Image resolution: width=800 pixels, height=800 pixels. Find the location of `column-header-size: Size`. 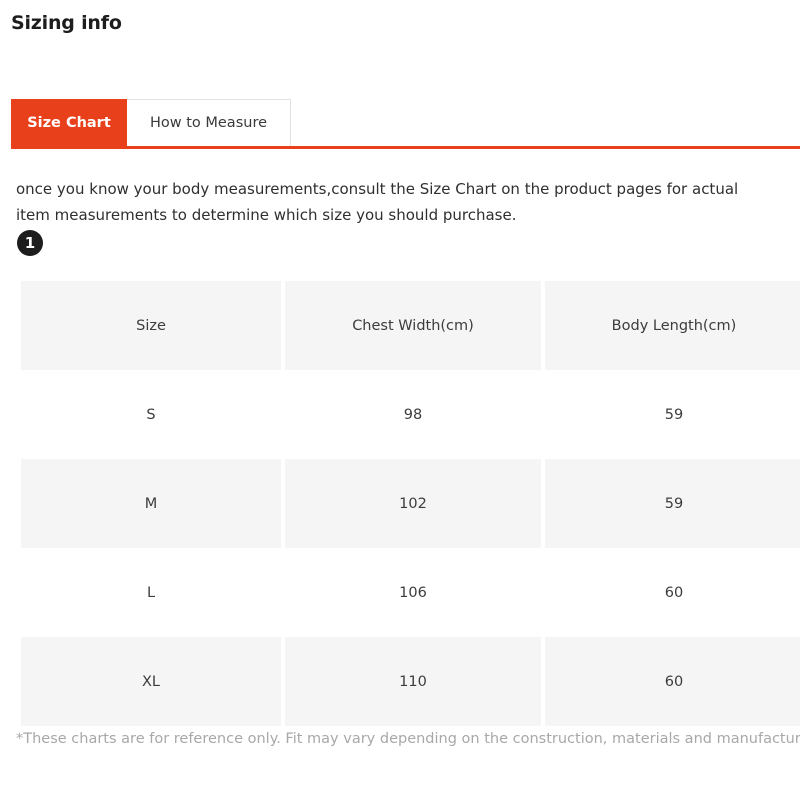

column-header-size: Size is located at coordinates (151, 325).